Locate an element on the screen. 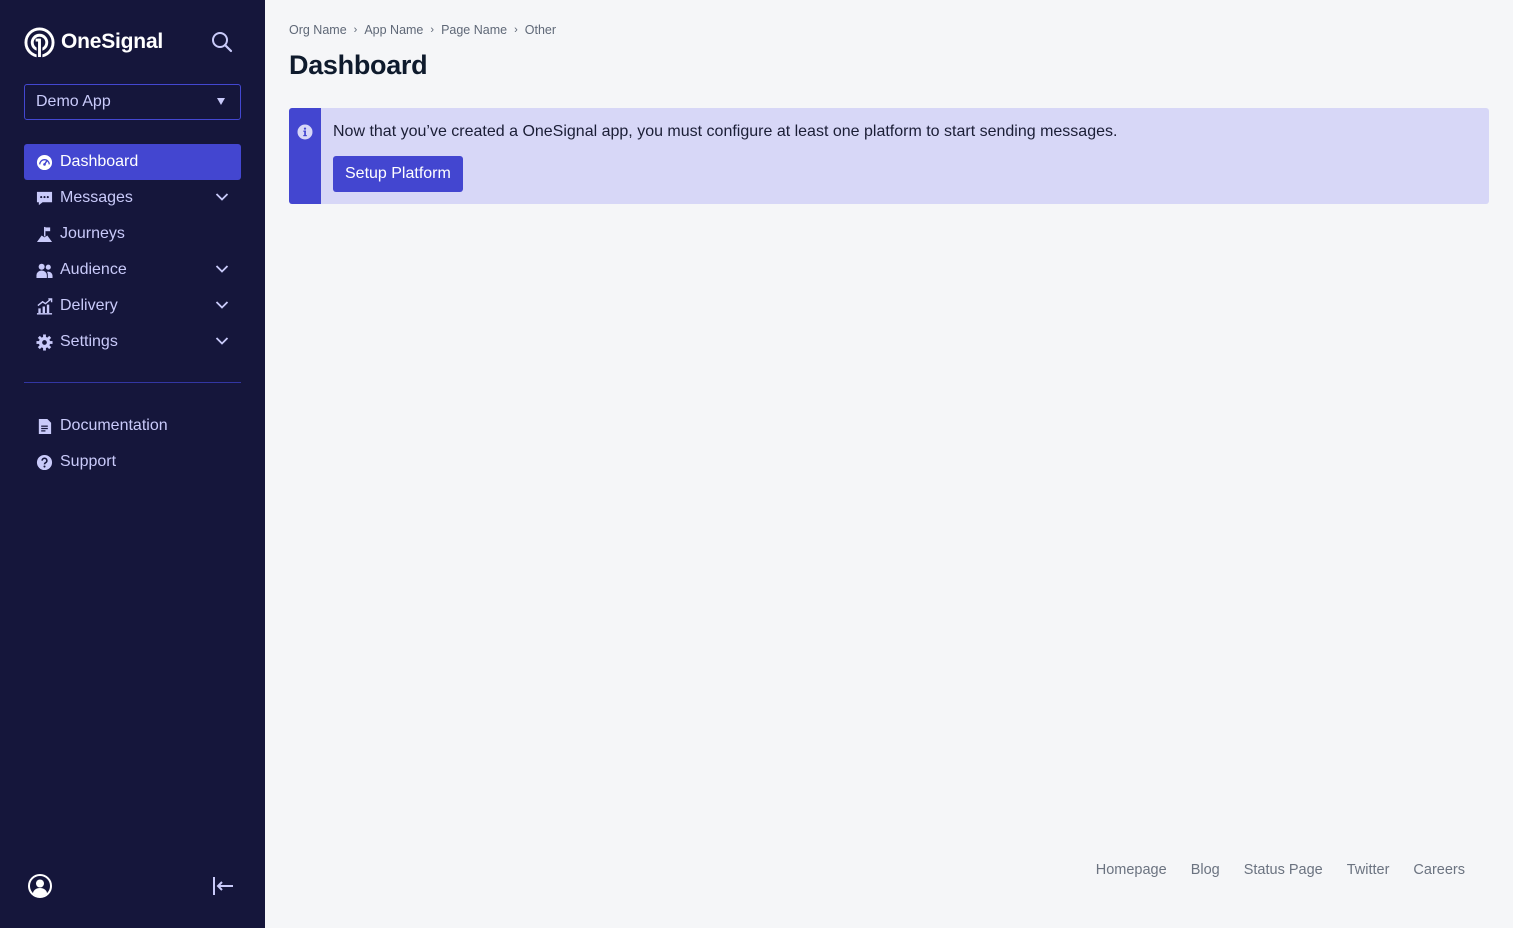 This screenshot has height=928, width=1513. setup-platform-button: Setup Platform is located at coordinates (398, 174).